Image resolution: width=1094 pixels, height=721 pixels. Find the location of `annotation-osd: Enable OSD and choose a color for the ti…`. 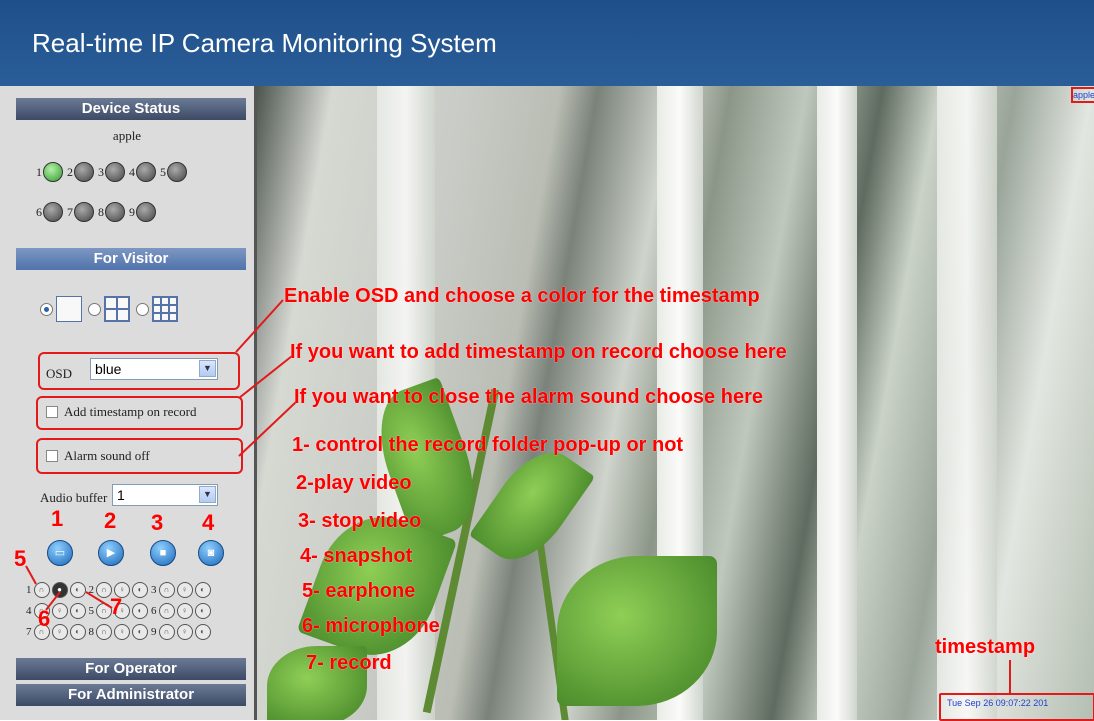

annotation-osd: Enable OSD and choose a color for the ti… is located at coordinates (522, 296).